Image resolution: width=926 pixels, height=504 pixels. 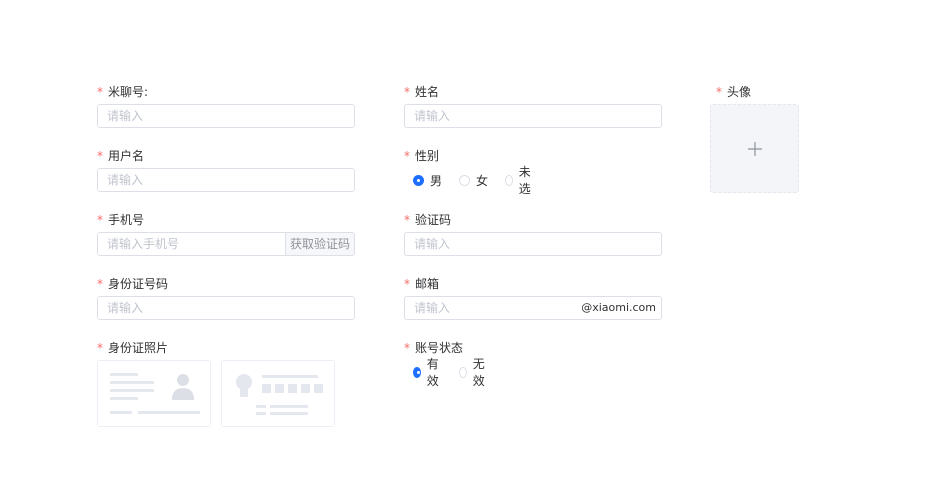 I want to click on name-label: * 姓名, so click(x=422, y=92).